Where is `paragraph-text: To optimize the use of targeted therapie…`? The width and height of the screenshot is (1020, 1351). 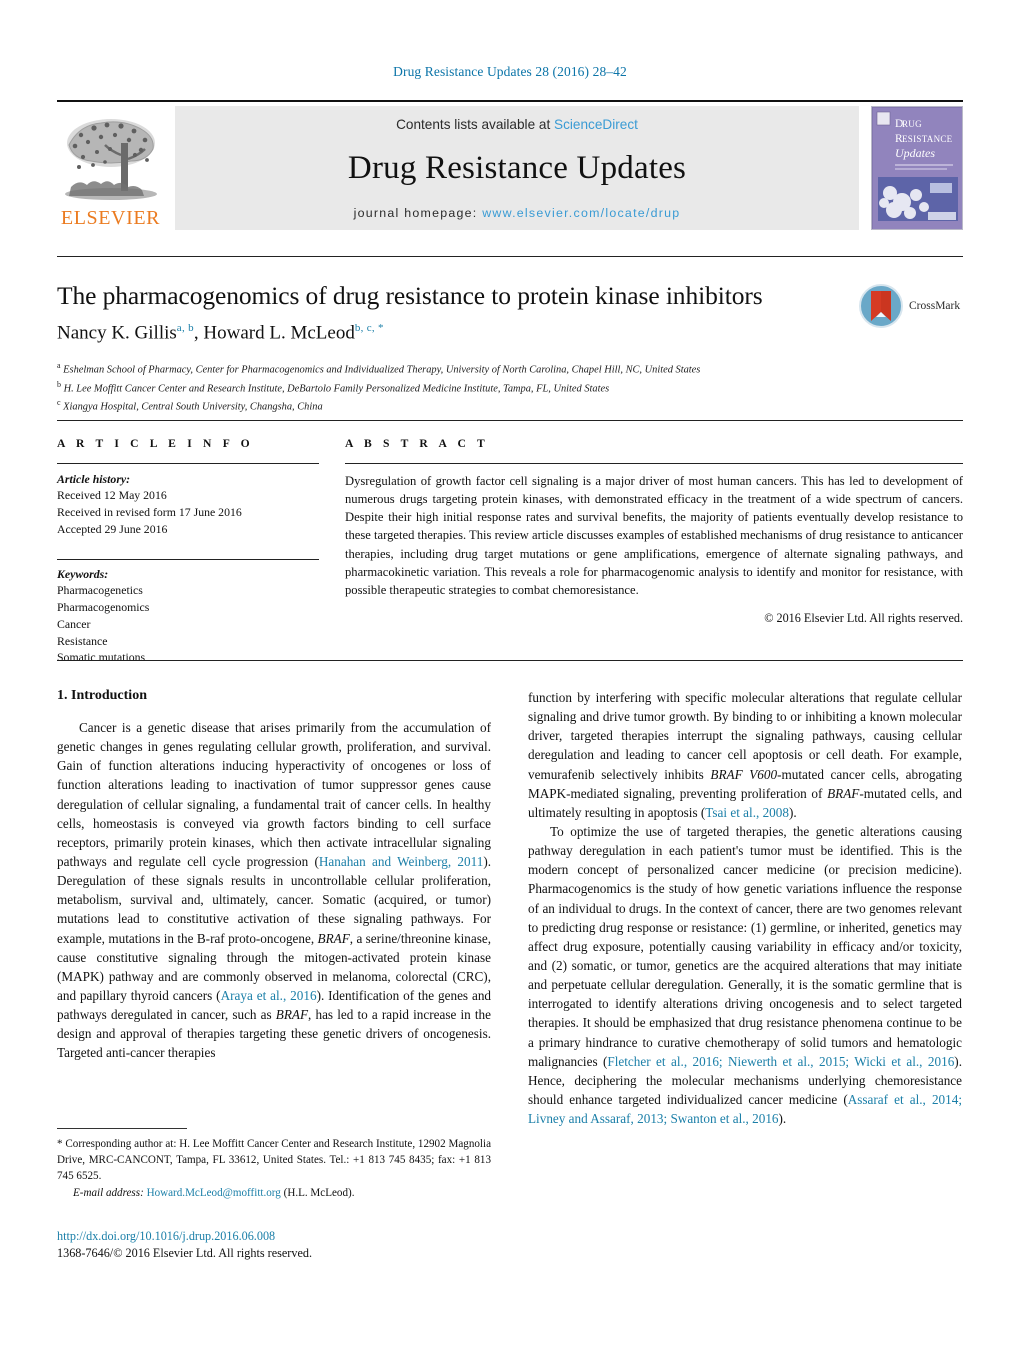 paragraph-text: To optimize the use of targeted therapie… is located at coordinates (745, 946).